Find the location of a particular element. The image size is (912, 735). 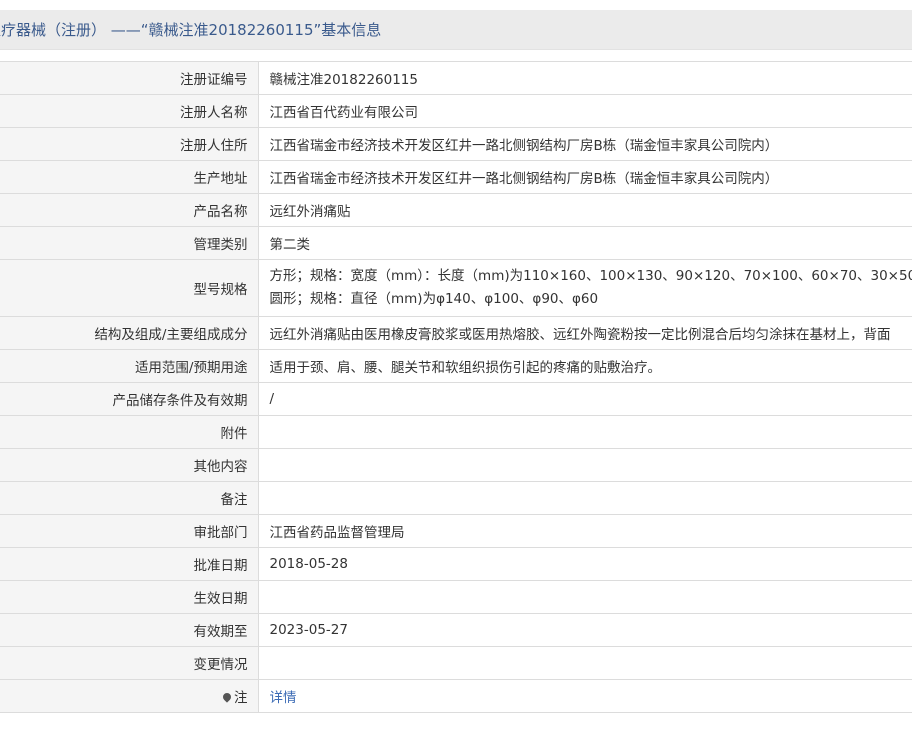

table-row: 其他内容 is located at coordinates (456, 465).